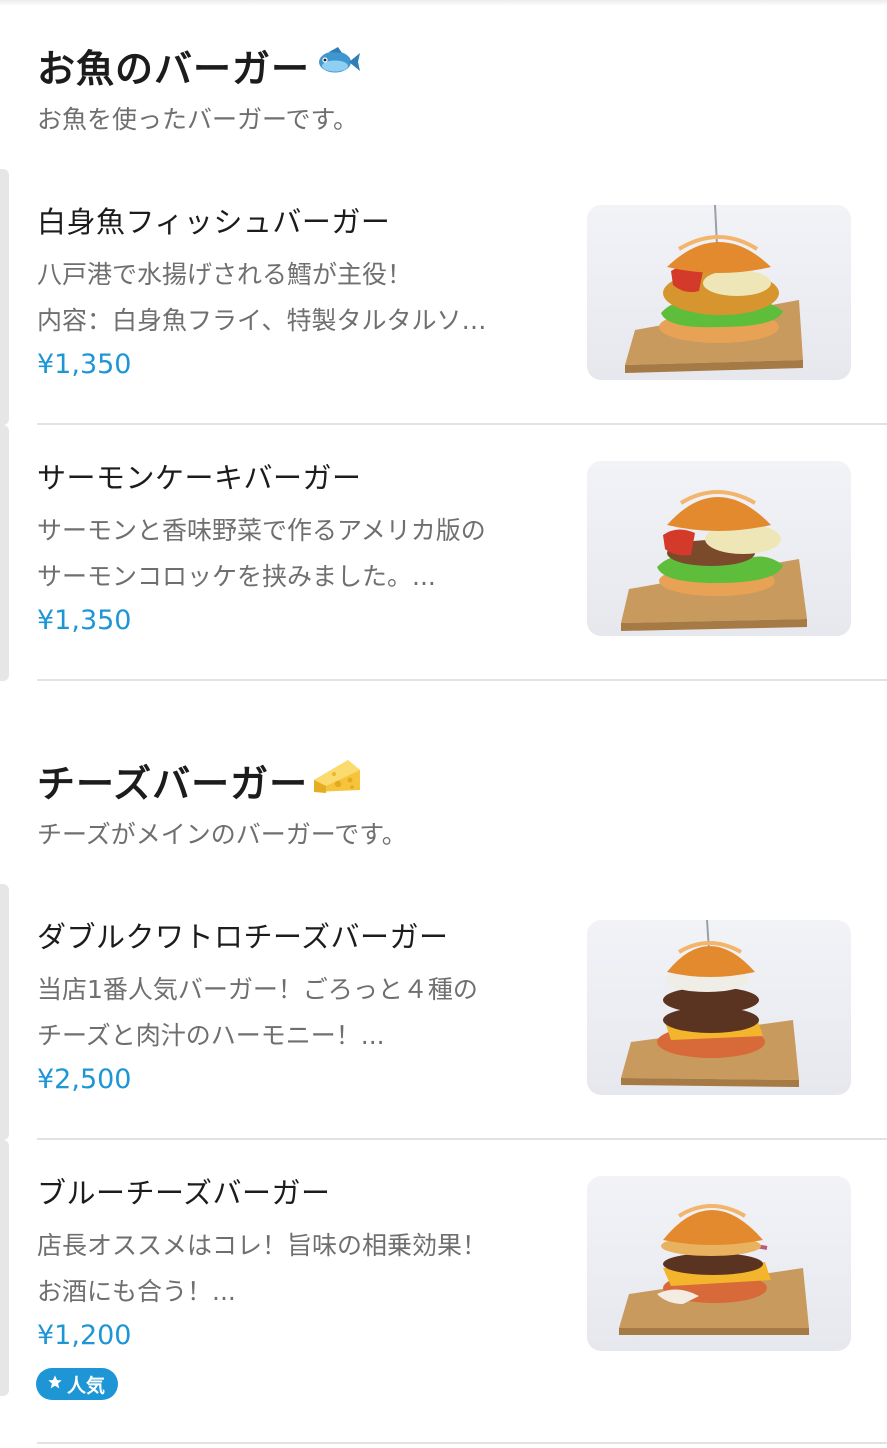  I want to click on item-description-line1: サーモンと香味野菜で作るアメリカ版の, so click(261, 530).